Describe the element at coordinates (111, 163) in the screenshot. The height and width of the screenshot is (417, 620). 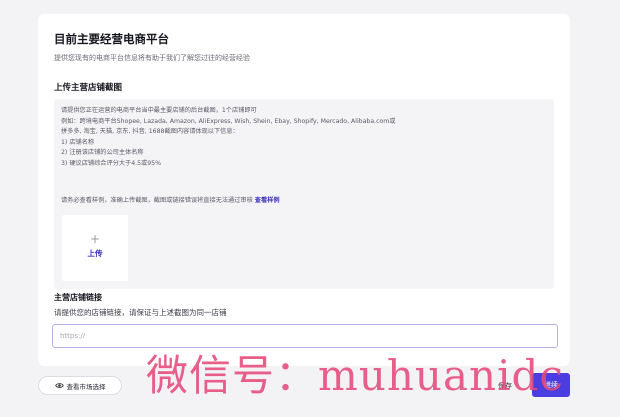
I see `instruction-line: 3) 硬议店铺综合评分大于4.5或95%` at that location.